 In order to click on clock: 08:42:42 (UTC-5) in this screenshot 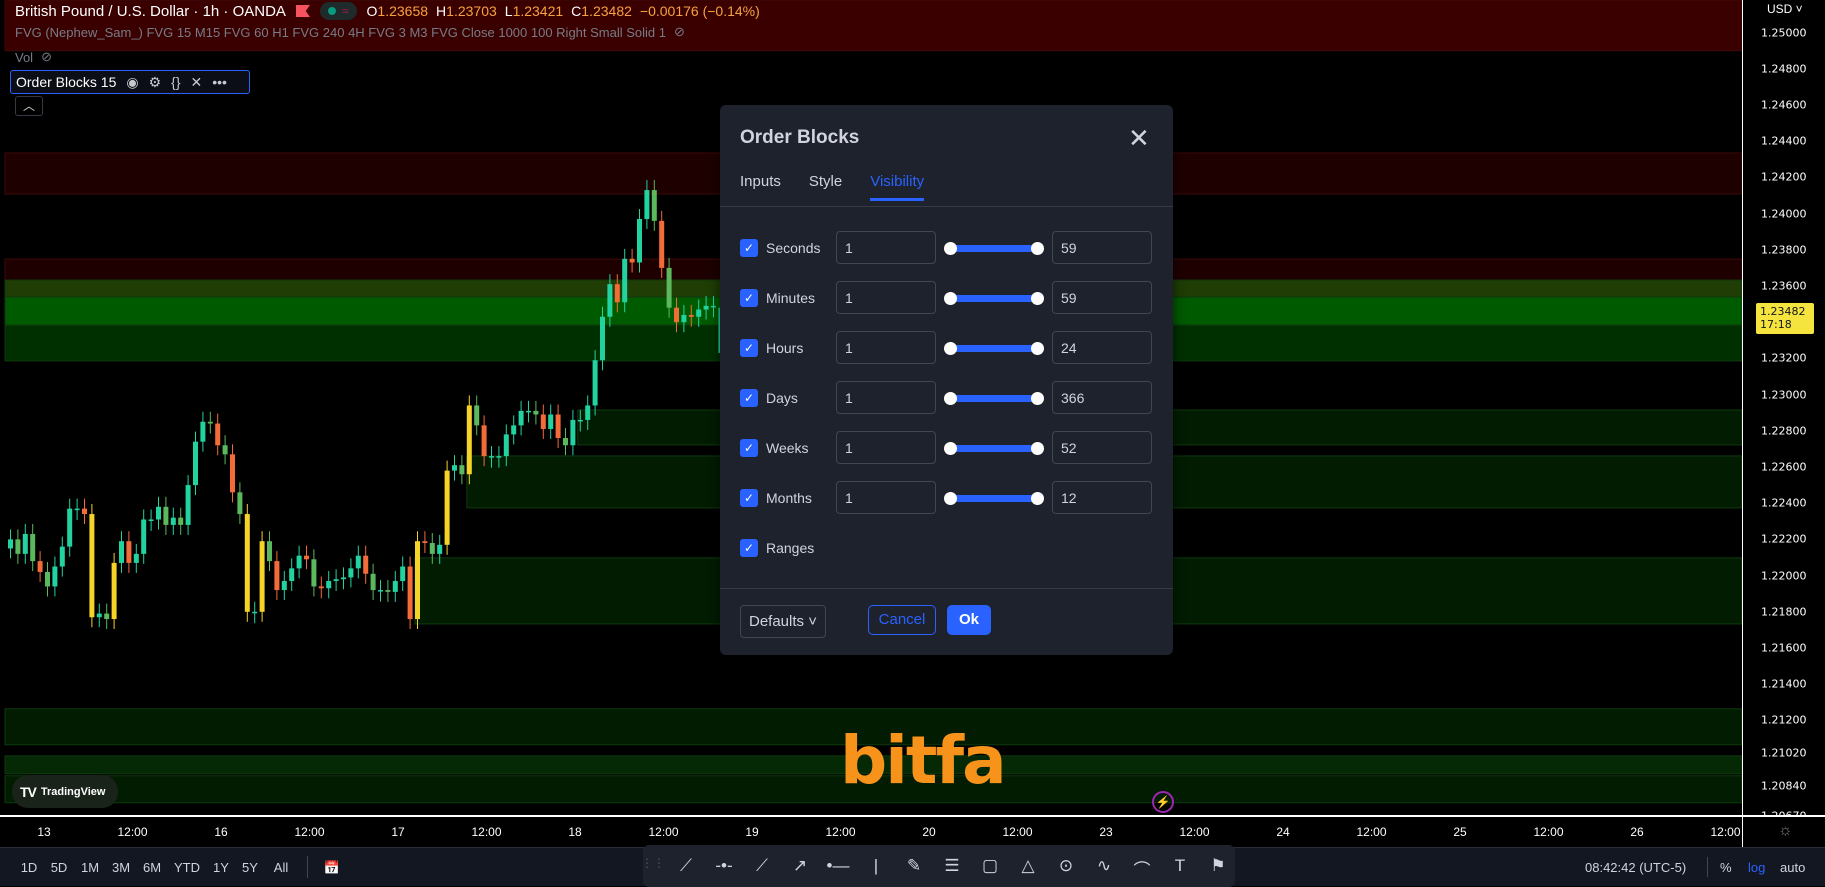, I will do `click(1635, 867)`.